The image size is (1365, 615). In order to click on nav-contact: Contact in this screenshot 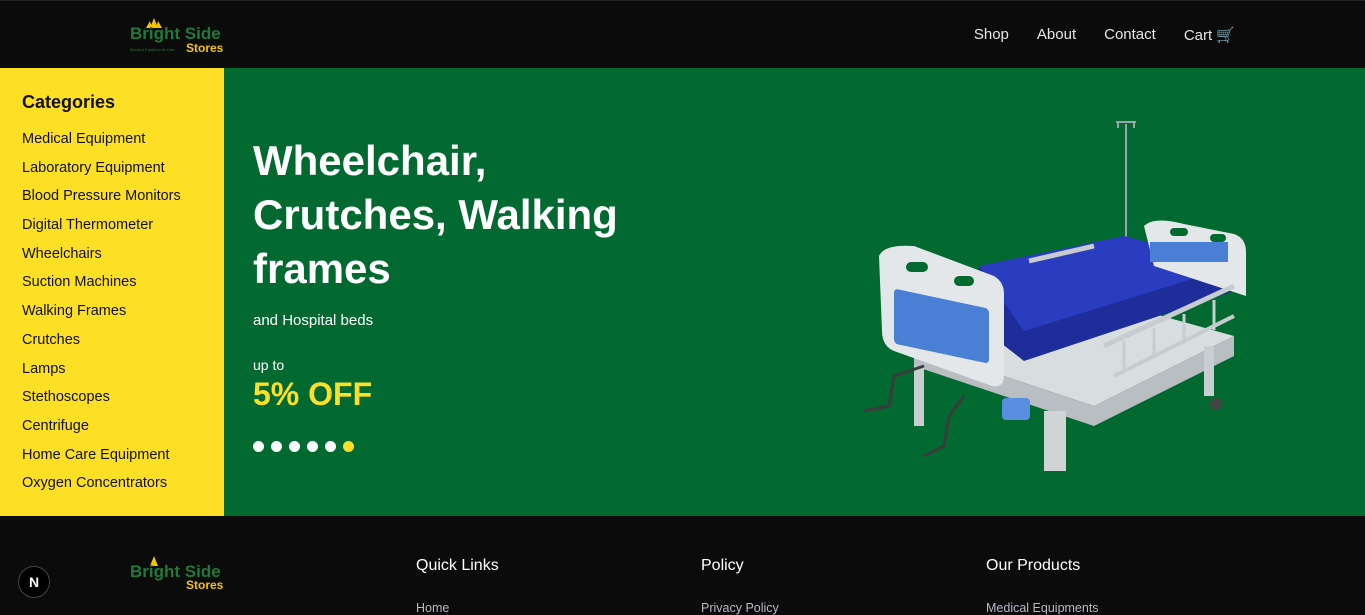, I will do `click(1130, 35)`.